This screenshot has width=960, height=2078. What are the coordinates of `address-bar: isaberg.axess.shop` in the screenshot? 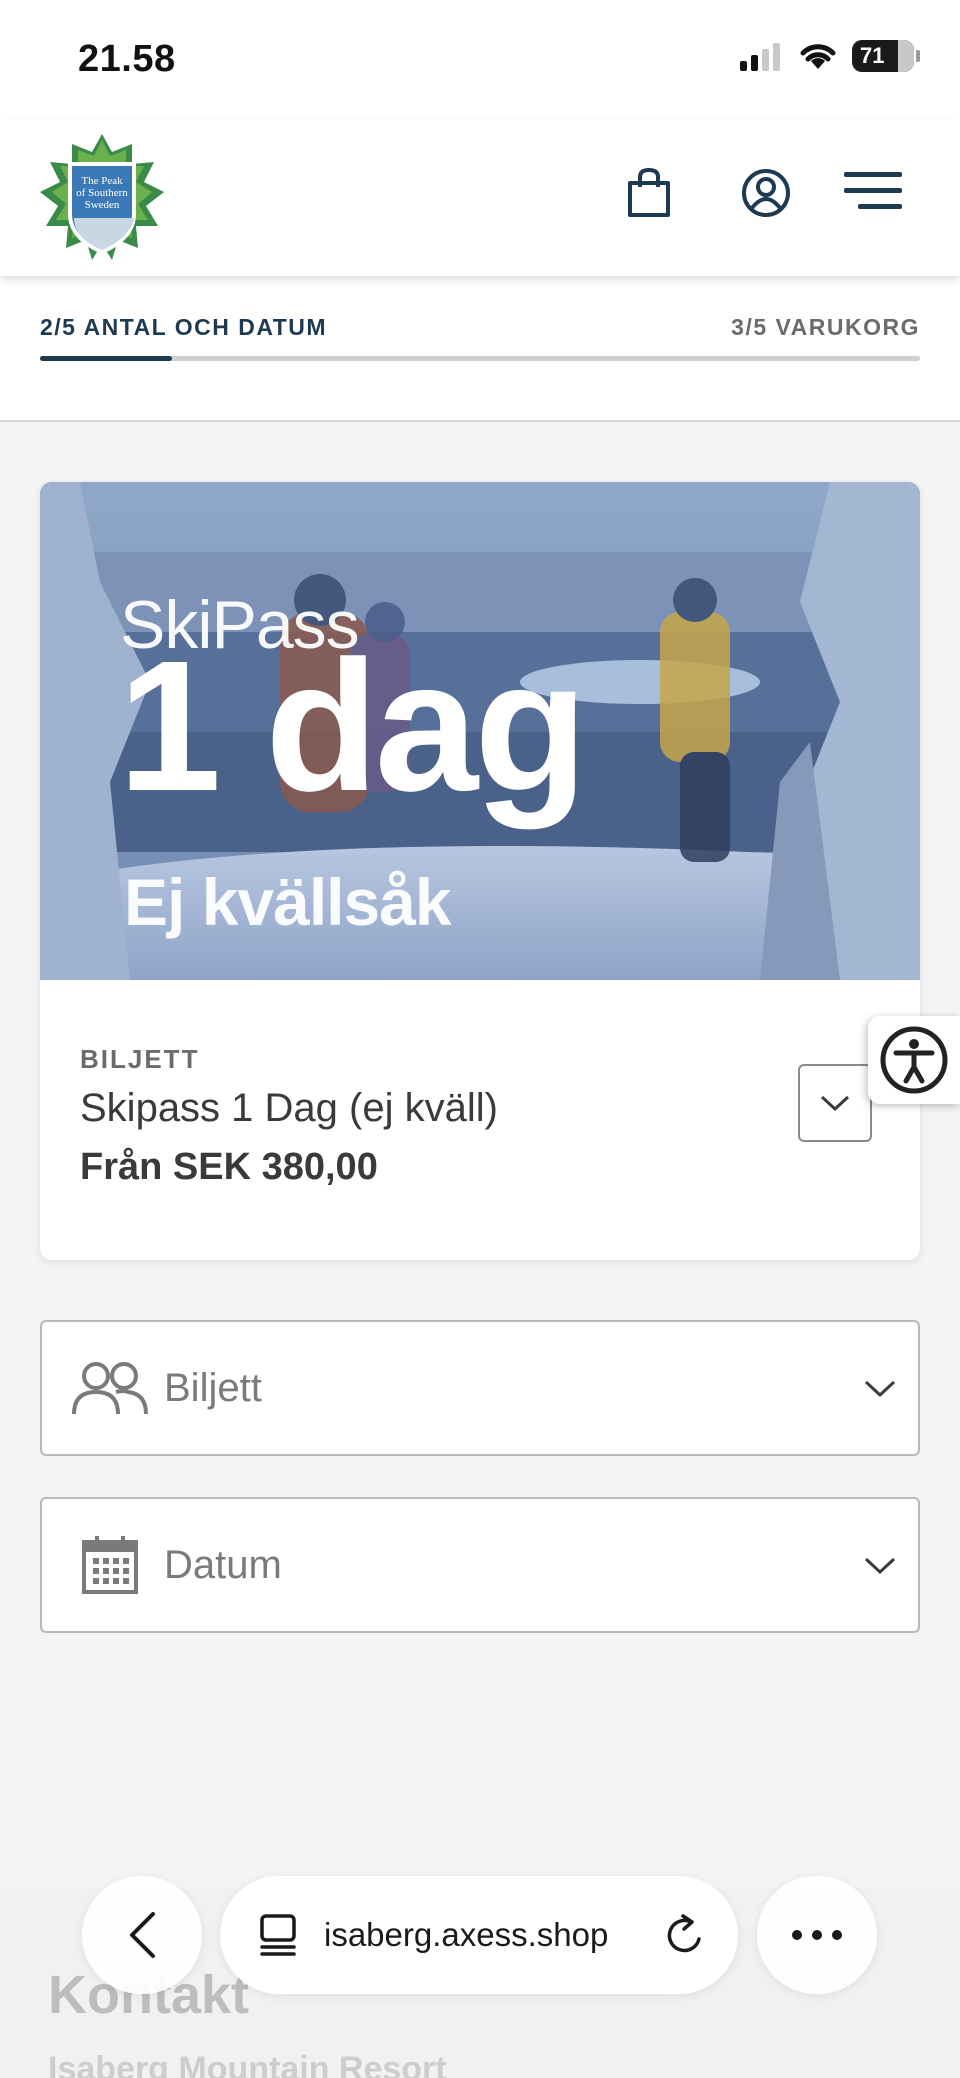 It's located at (479, 1935).